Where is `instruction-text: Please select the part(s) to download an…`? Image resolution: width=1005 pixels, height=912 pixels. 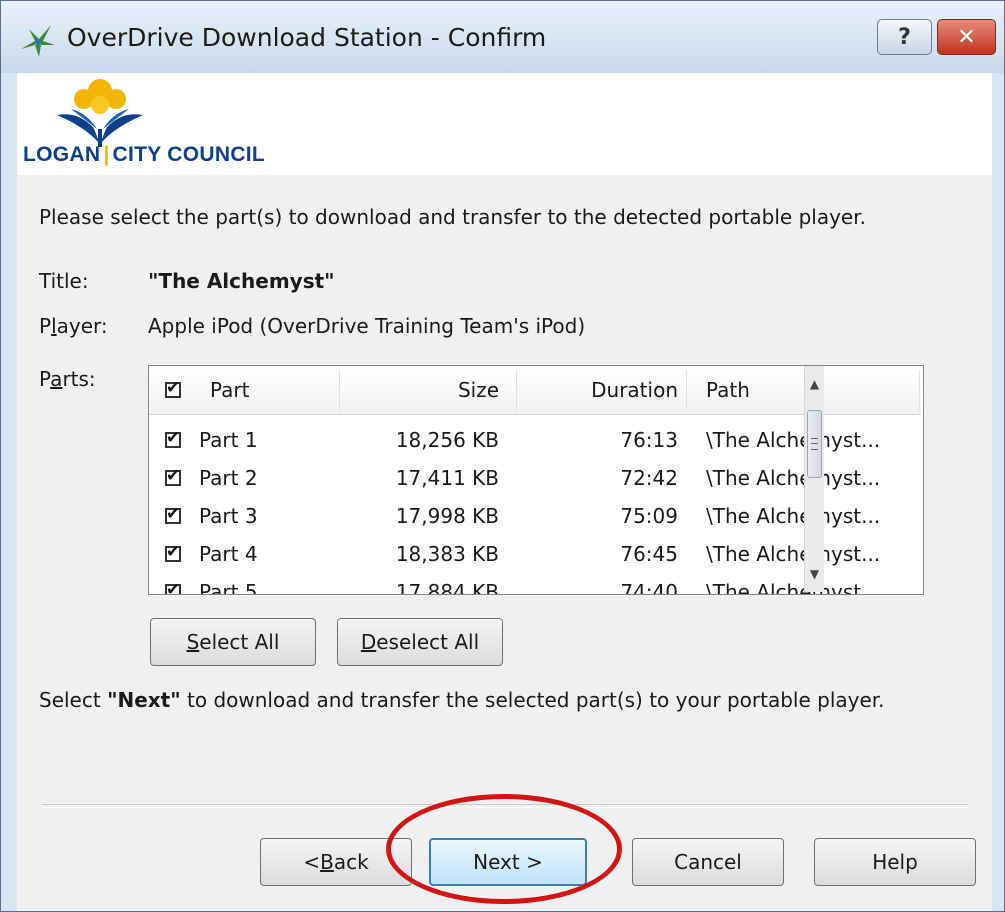
instruction-text: Please select the part(s) to download an… is located at coordinates (452, 217).